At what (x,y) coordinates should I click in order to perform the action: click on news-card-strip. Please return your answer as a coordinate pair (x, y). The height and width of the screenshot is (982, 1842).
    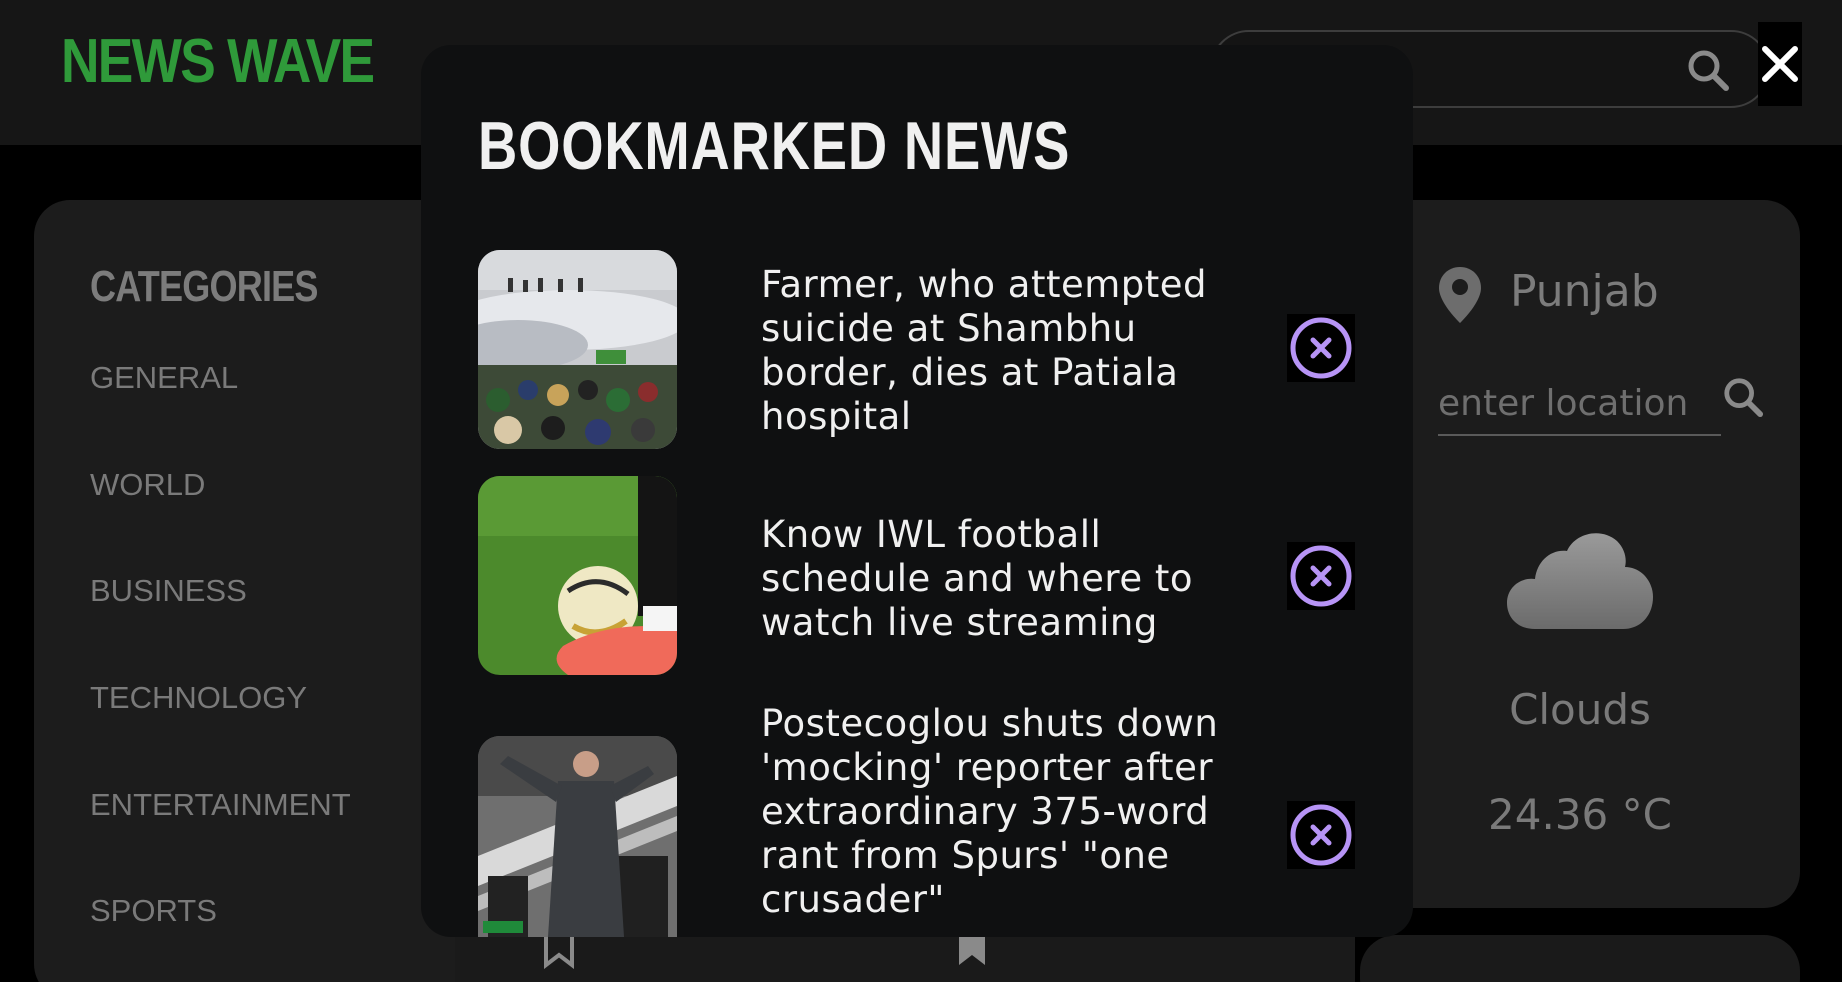
    Looking at the image, I should click on (905, 958).